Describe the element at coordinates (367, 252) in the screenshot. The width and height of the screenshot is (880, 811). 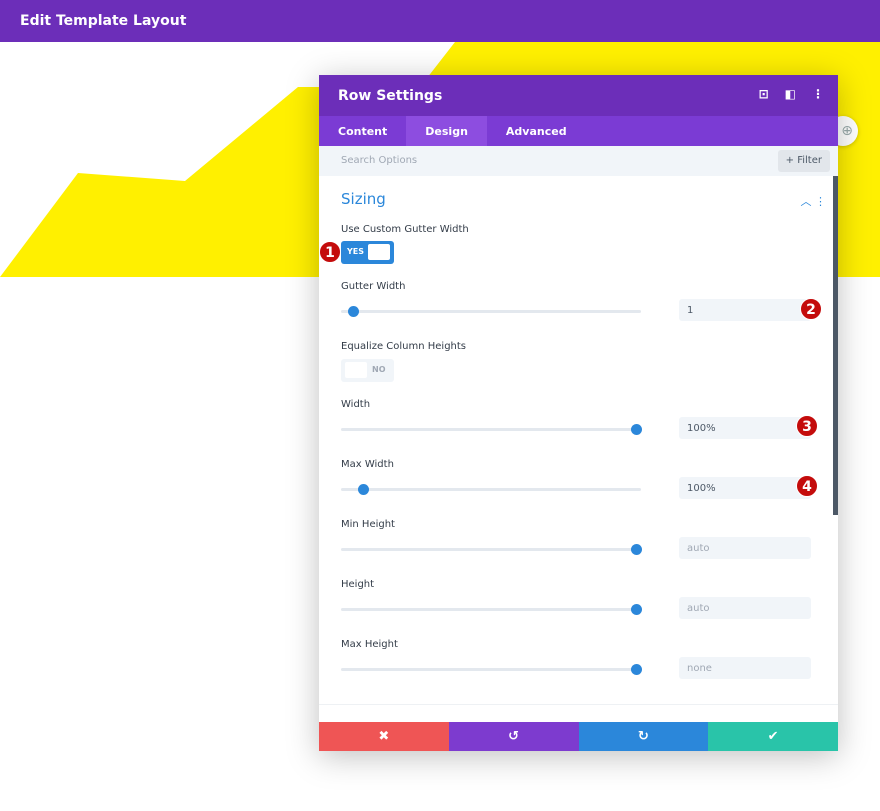
I see `custom-gutter-toggle: YES` at that location.